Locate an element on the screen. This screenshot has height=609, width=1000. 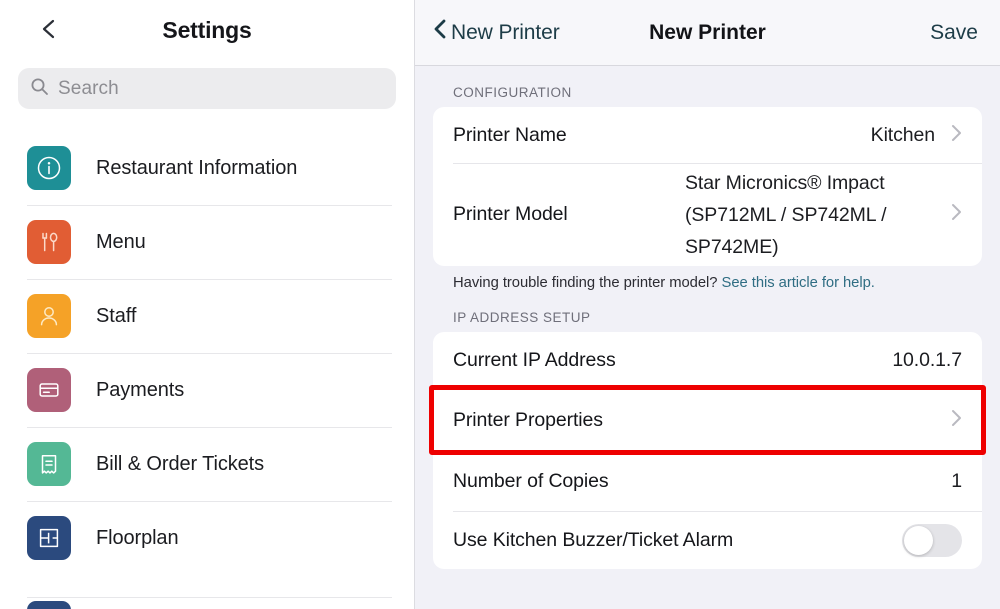
sidebar-item-label: Menu is located at coordinates (121, 241).